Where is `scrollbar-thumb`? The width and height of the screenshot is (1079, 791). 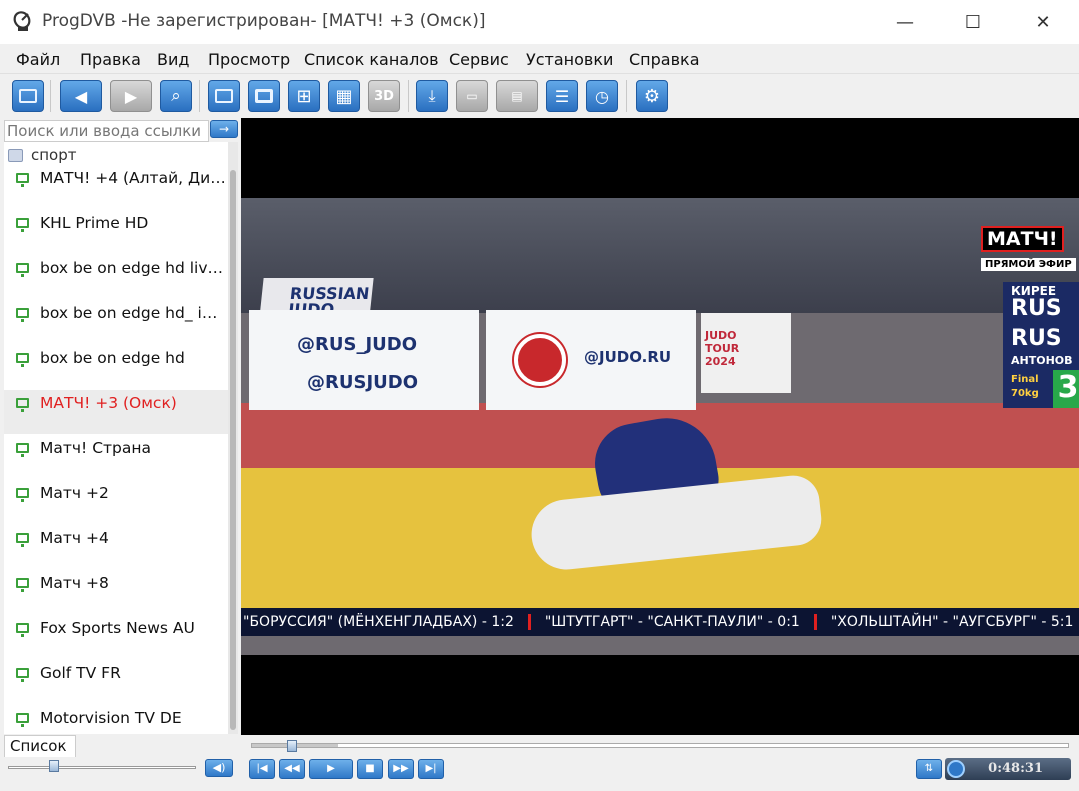 scrollbar-thumb is located at coordinates (233, 450).